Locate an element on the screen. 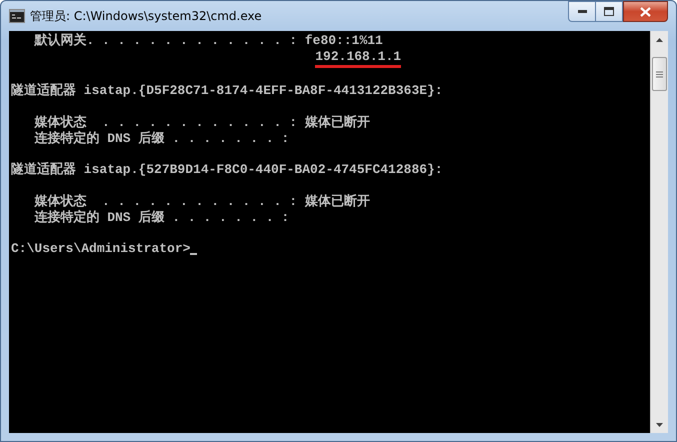 This screenshot has width=677, height=442. maximize-icon is located at coordinates (609, 11).